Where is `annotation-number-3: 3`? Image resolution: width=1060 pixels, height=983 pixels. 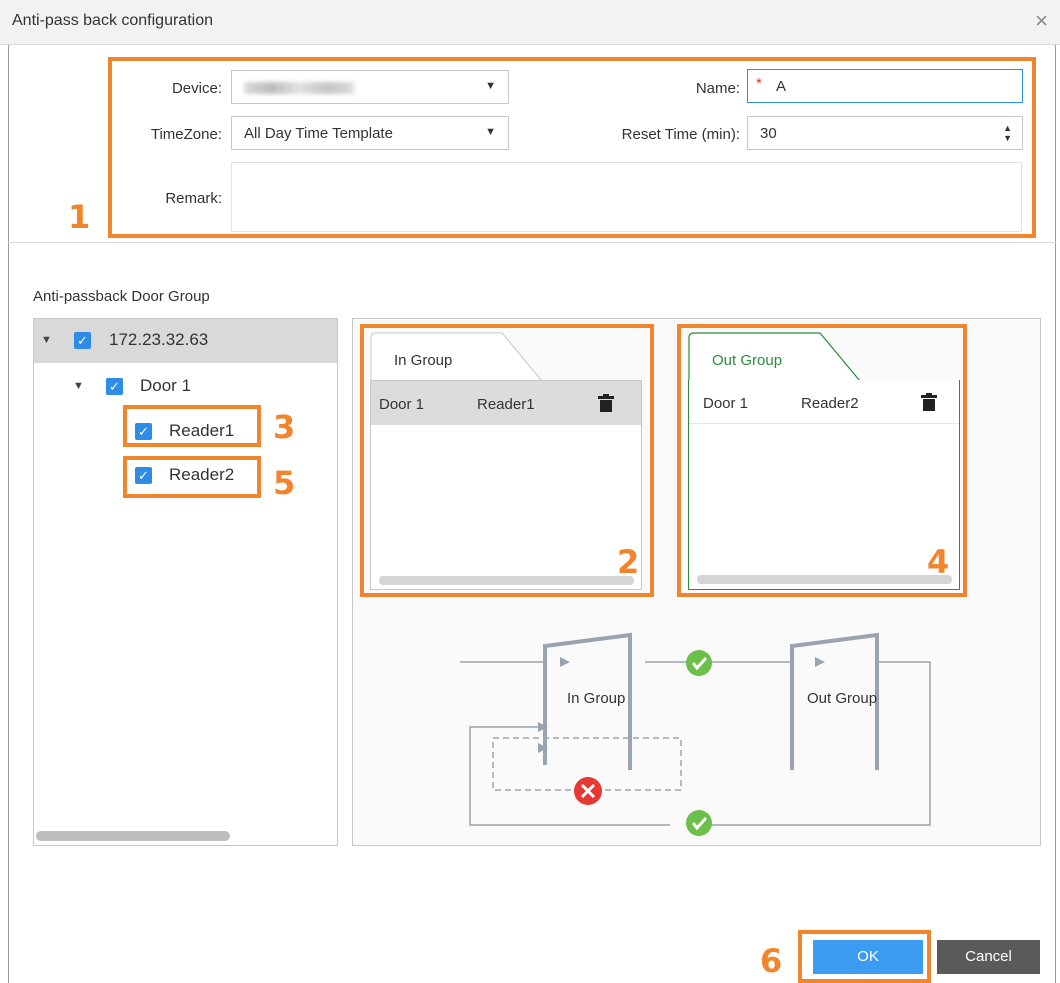 annotation-number-3: 3 is located at coordinates (284, 427).